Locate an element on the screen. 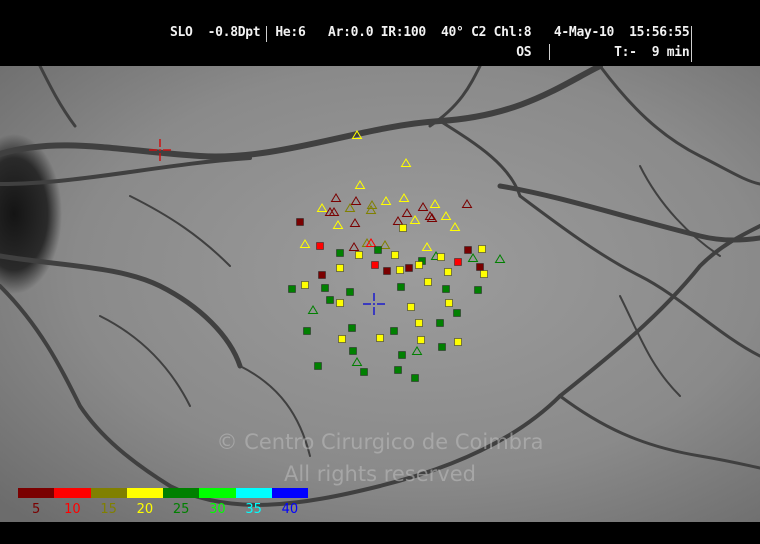 This screenshot has height=544, width=760. legend-label: 20 is located at coordinates (145, 509).